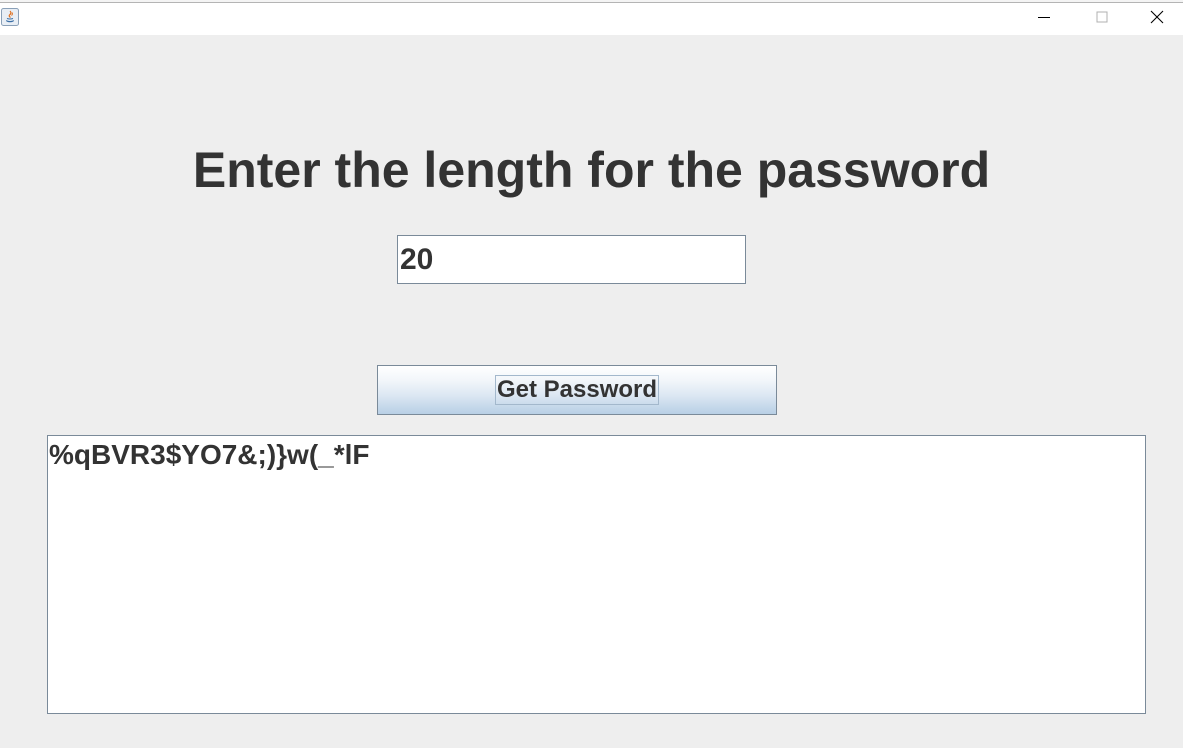 The width and height of the screenshot is (1183, 748). I want to click on get-password-button-label: Get Password, so click(577, 390).